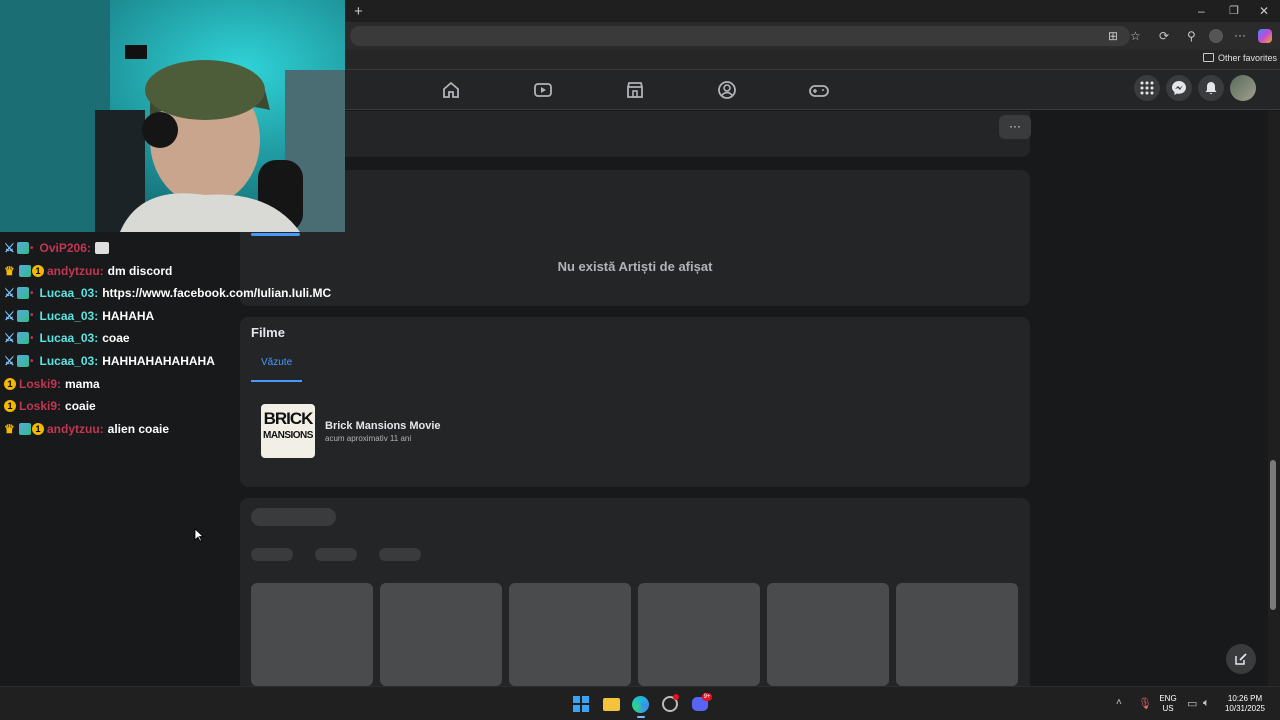  I want to click on start-button, so click(581, 704).